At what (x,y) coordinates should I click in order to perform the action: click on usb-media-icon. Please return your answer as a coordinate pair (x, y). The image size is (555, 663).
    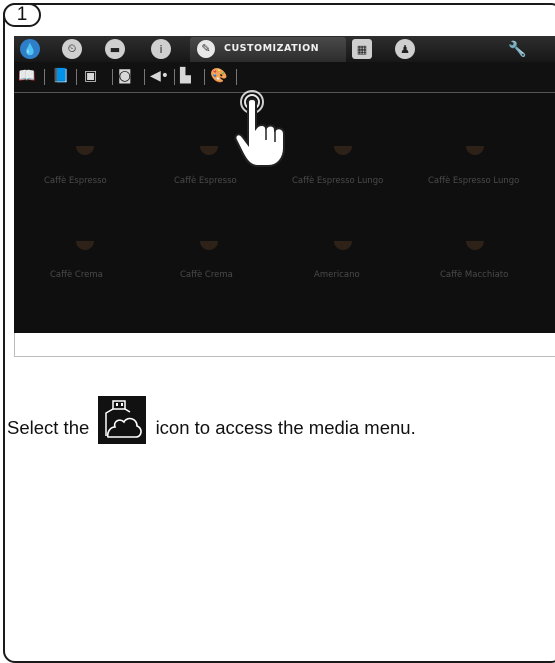
    Looking at the image, I should click on (122, 420).